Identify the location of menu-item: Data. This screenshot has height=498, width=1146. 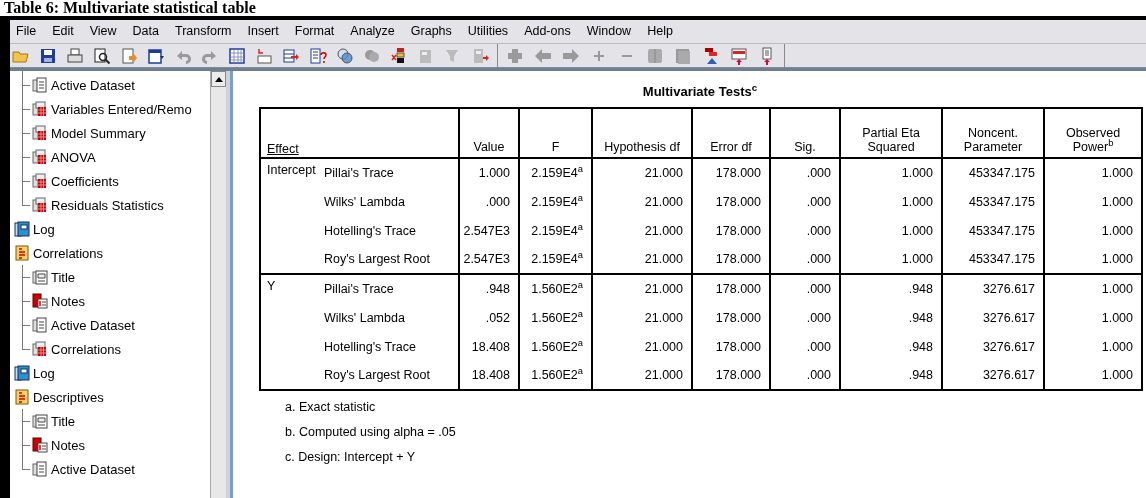
(145, 31).